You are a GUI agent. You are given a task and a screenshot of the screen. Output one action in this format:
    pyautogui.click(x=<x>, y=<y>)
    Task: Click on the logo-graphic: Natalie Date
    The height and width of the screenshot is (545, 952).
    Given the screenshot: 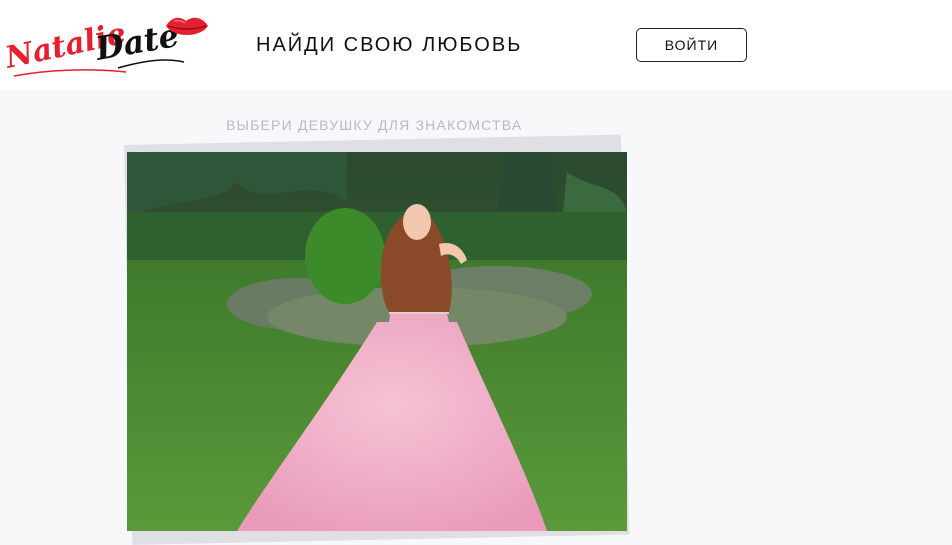 What is the action you would take?
    pyautogui.click(x=104, y=46)
    